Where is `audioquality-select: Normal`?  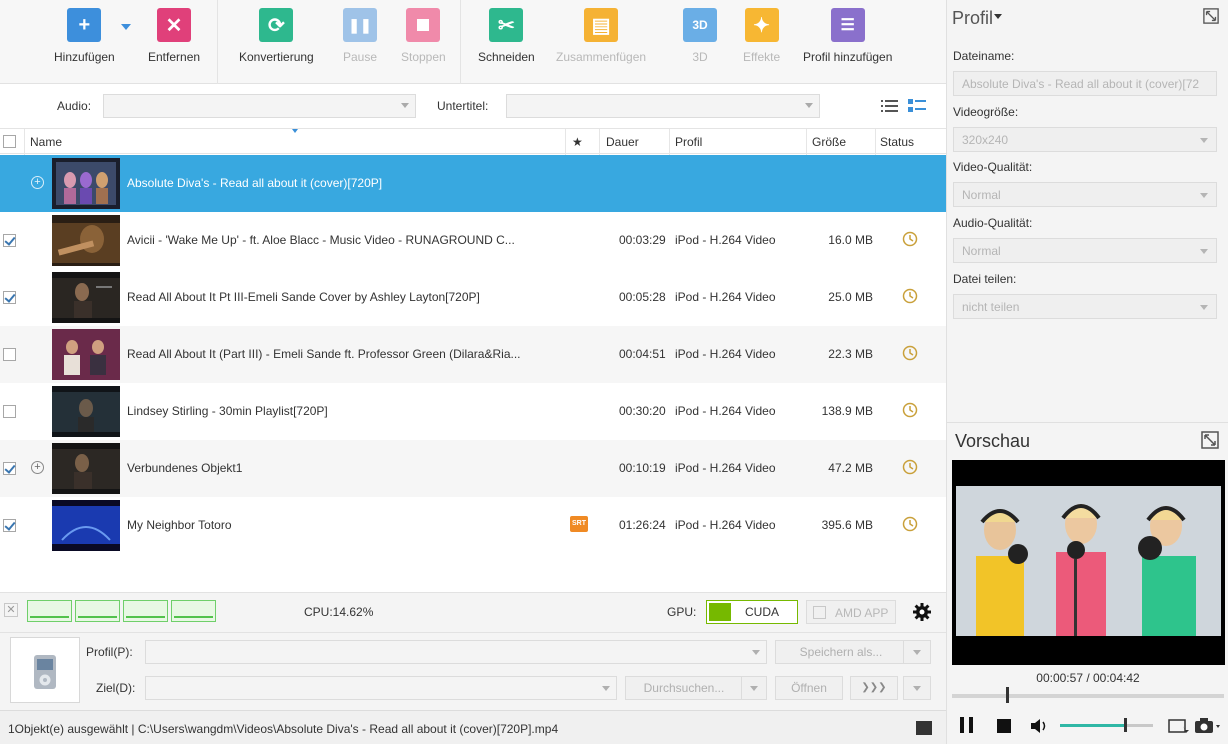
audioquality-select: Normal is located at coordinates (1085, 250).